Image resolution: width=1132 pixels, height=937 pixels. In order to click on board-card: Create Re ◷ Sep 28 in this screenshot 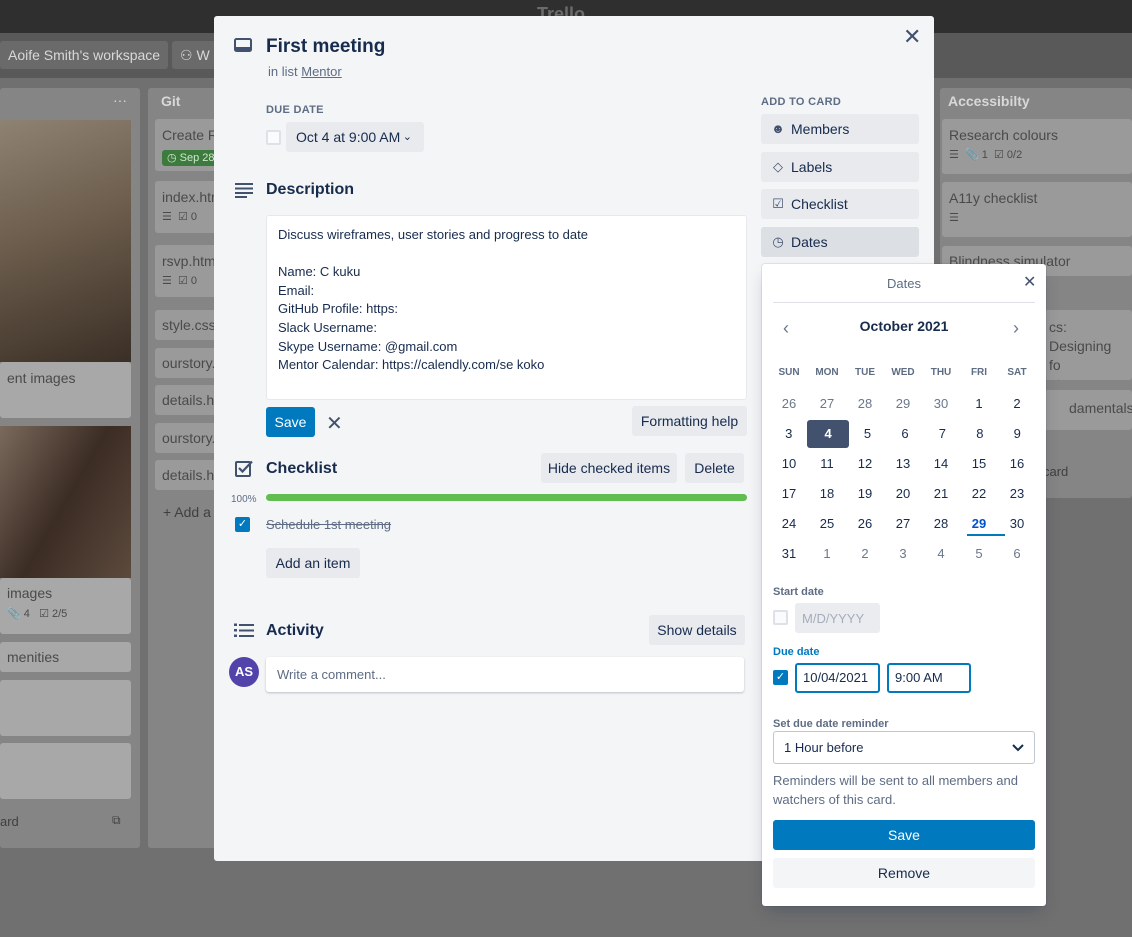, I will do `click(186, 145)`.